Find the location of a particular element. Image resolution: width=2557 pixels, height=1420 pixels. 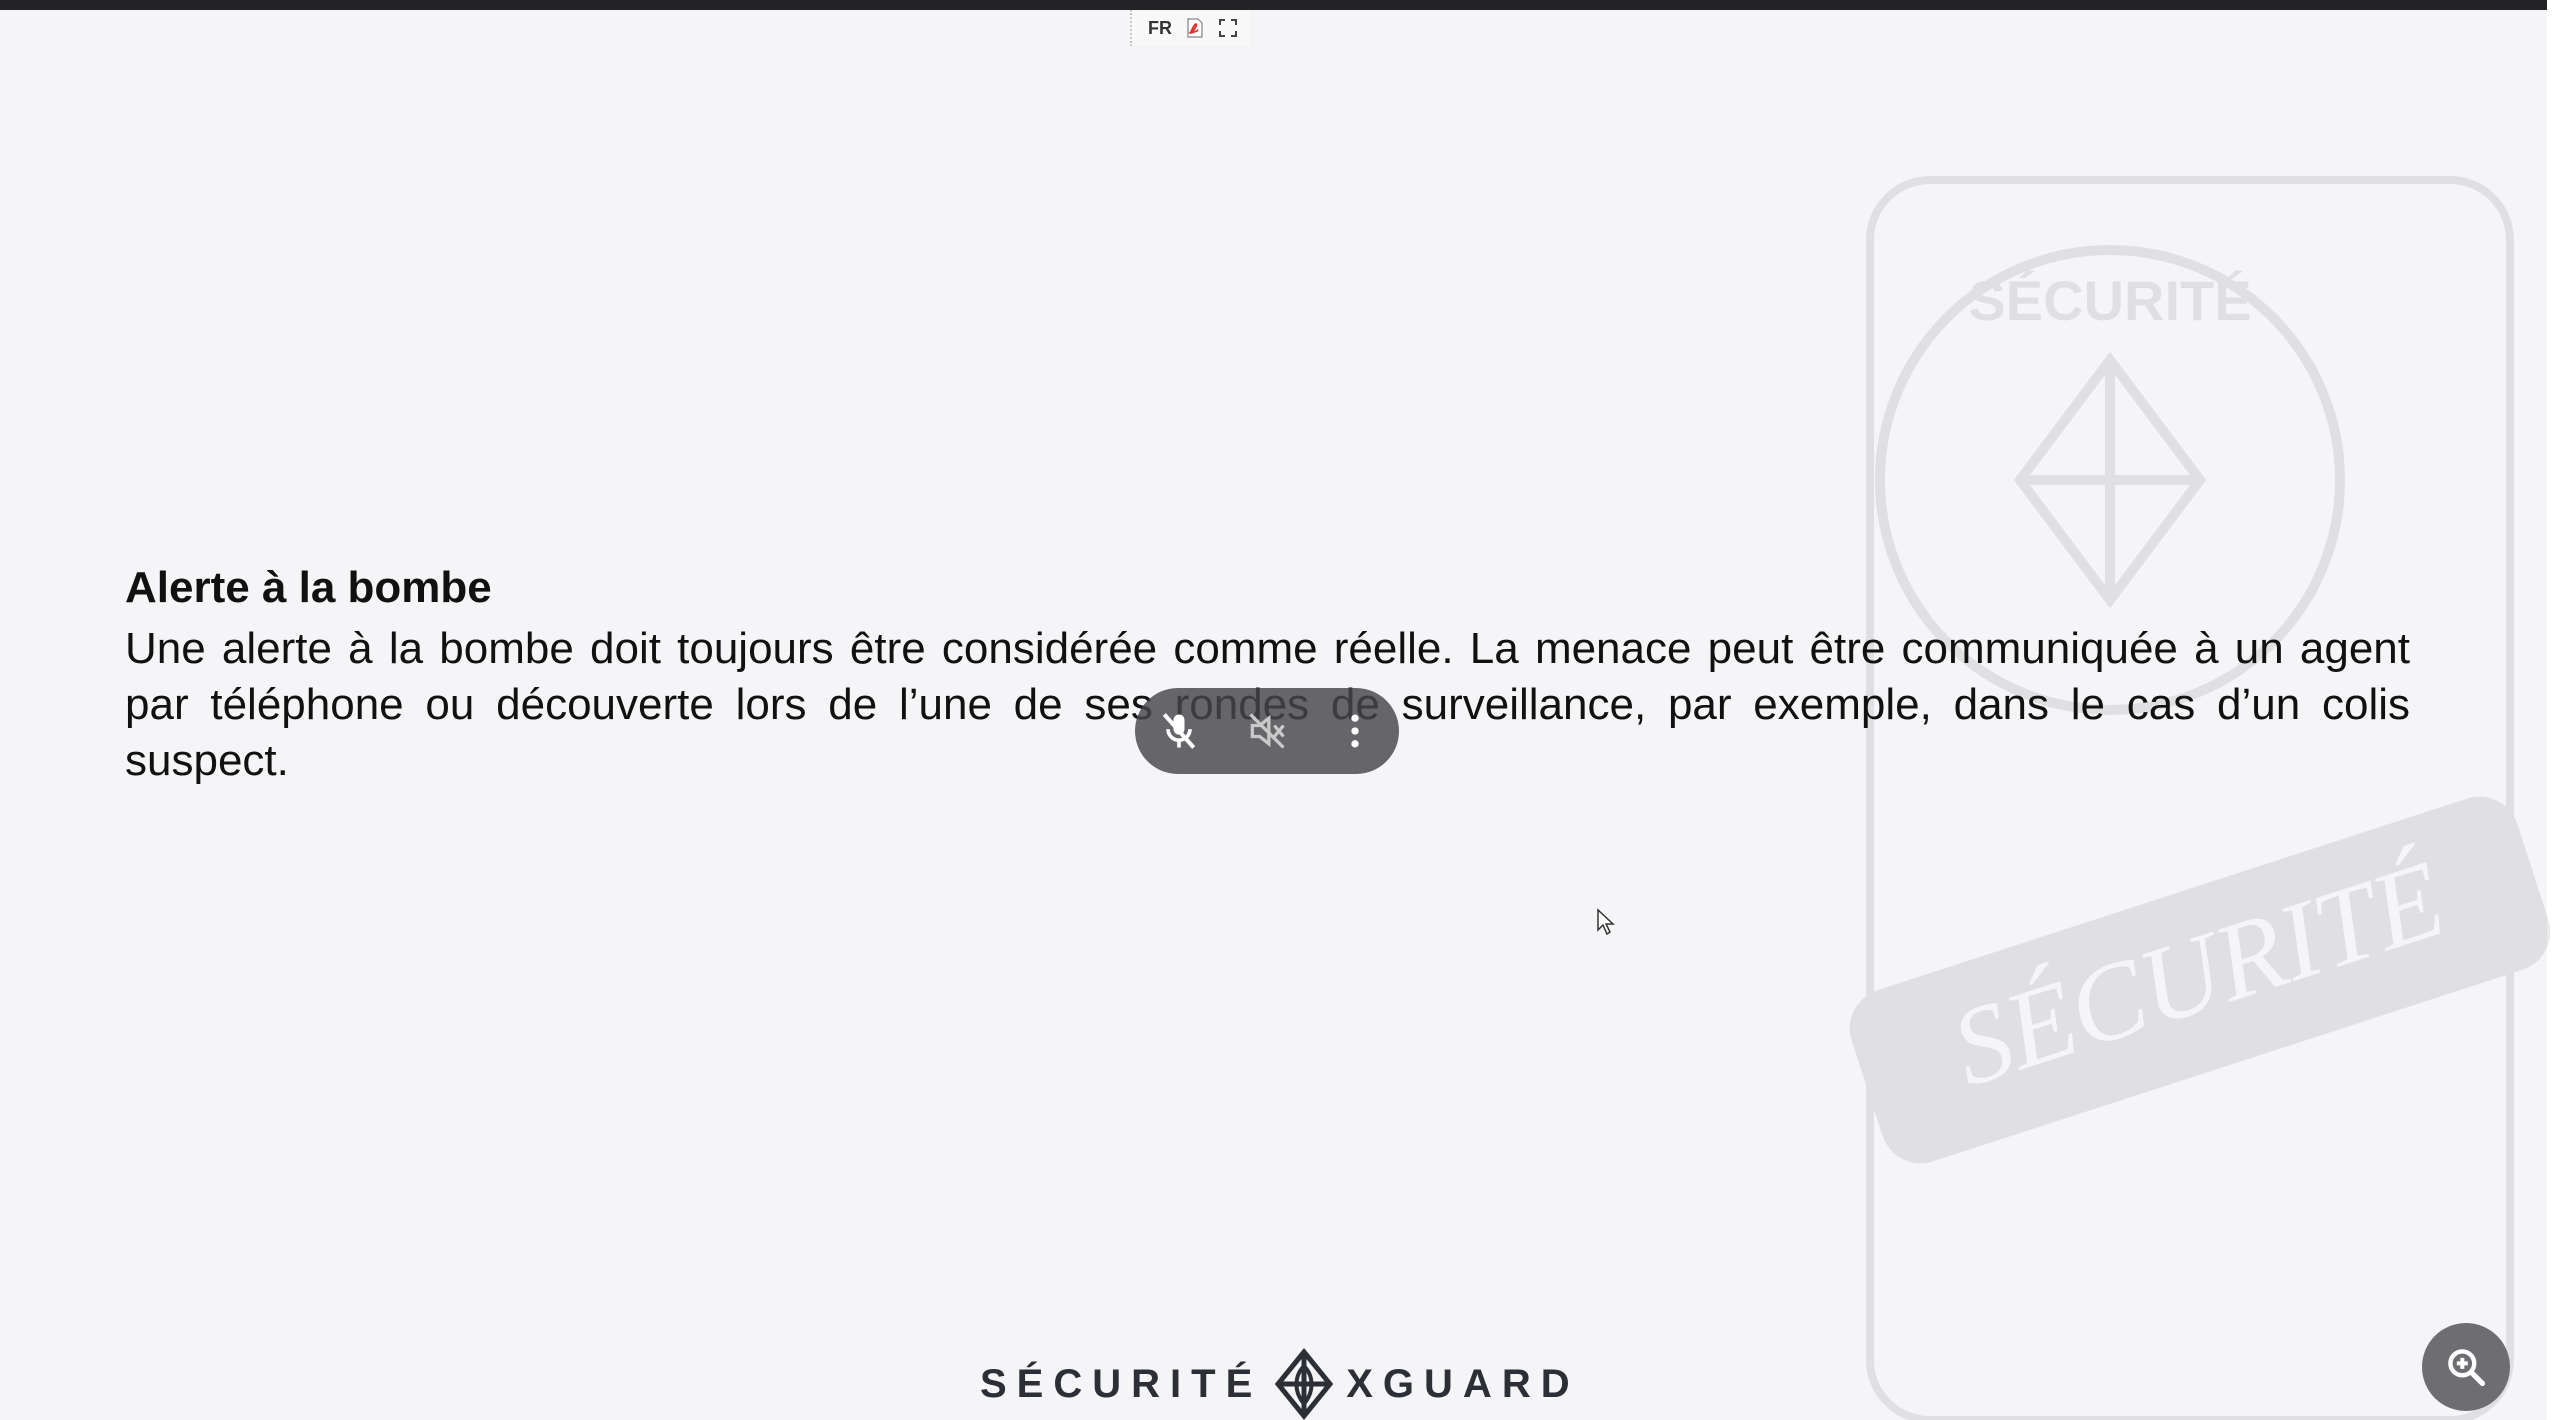

mic-off-icon is located at coordinates (1179, 731).